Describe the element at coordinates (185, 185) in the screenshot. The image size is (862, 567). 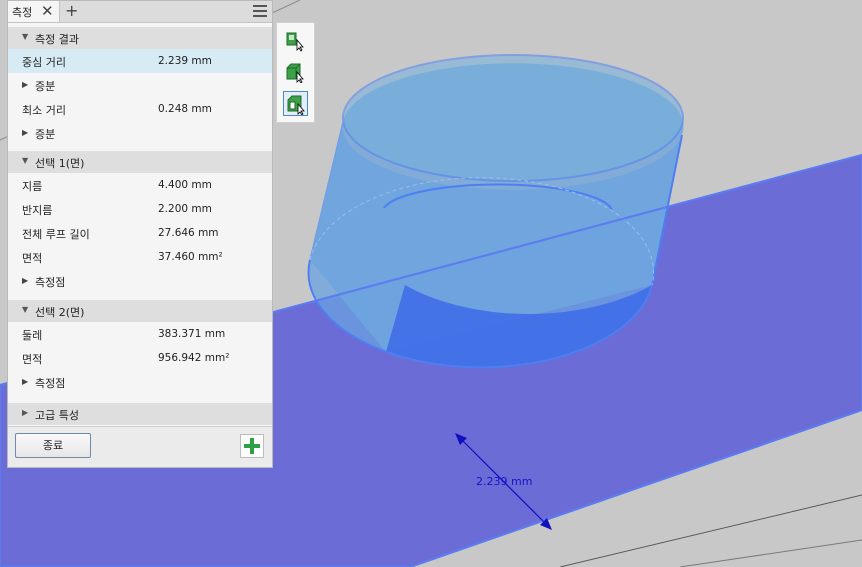
I see `row-value: 4.400 mm` at that location.